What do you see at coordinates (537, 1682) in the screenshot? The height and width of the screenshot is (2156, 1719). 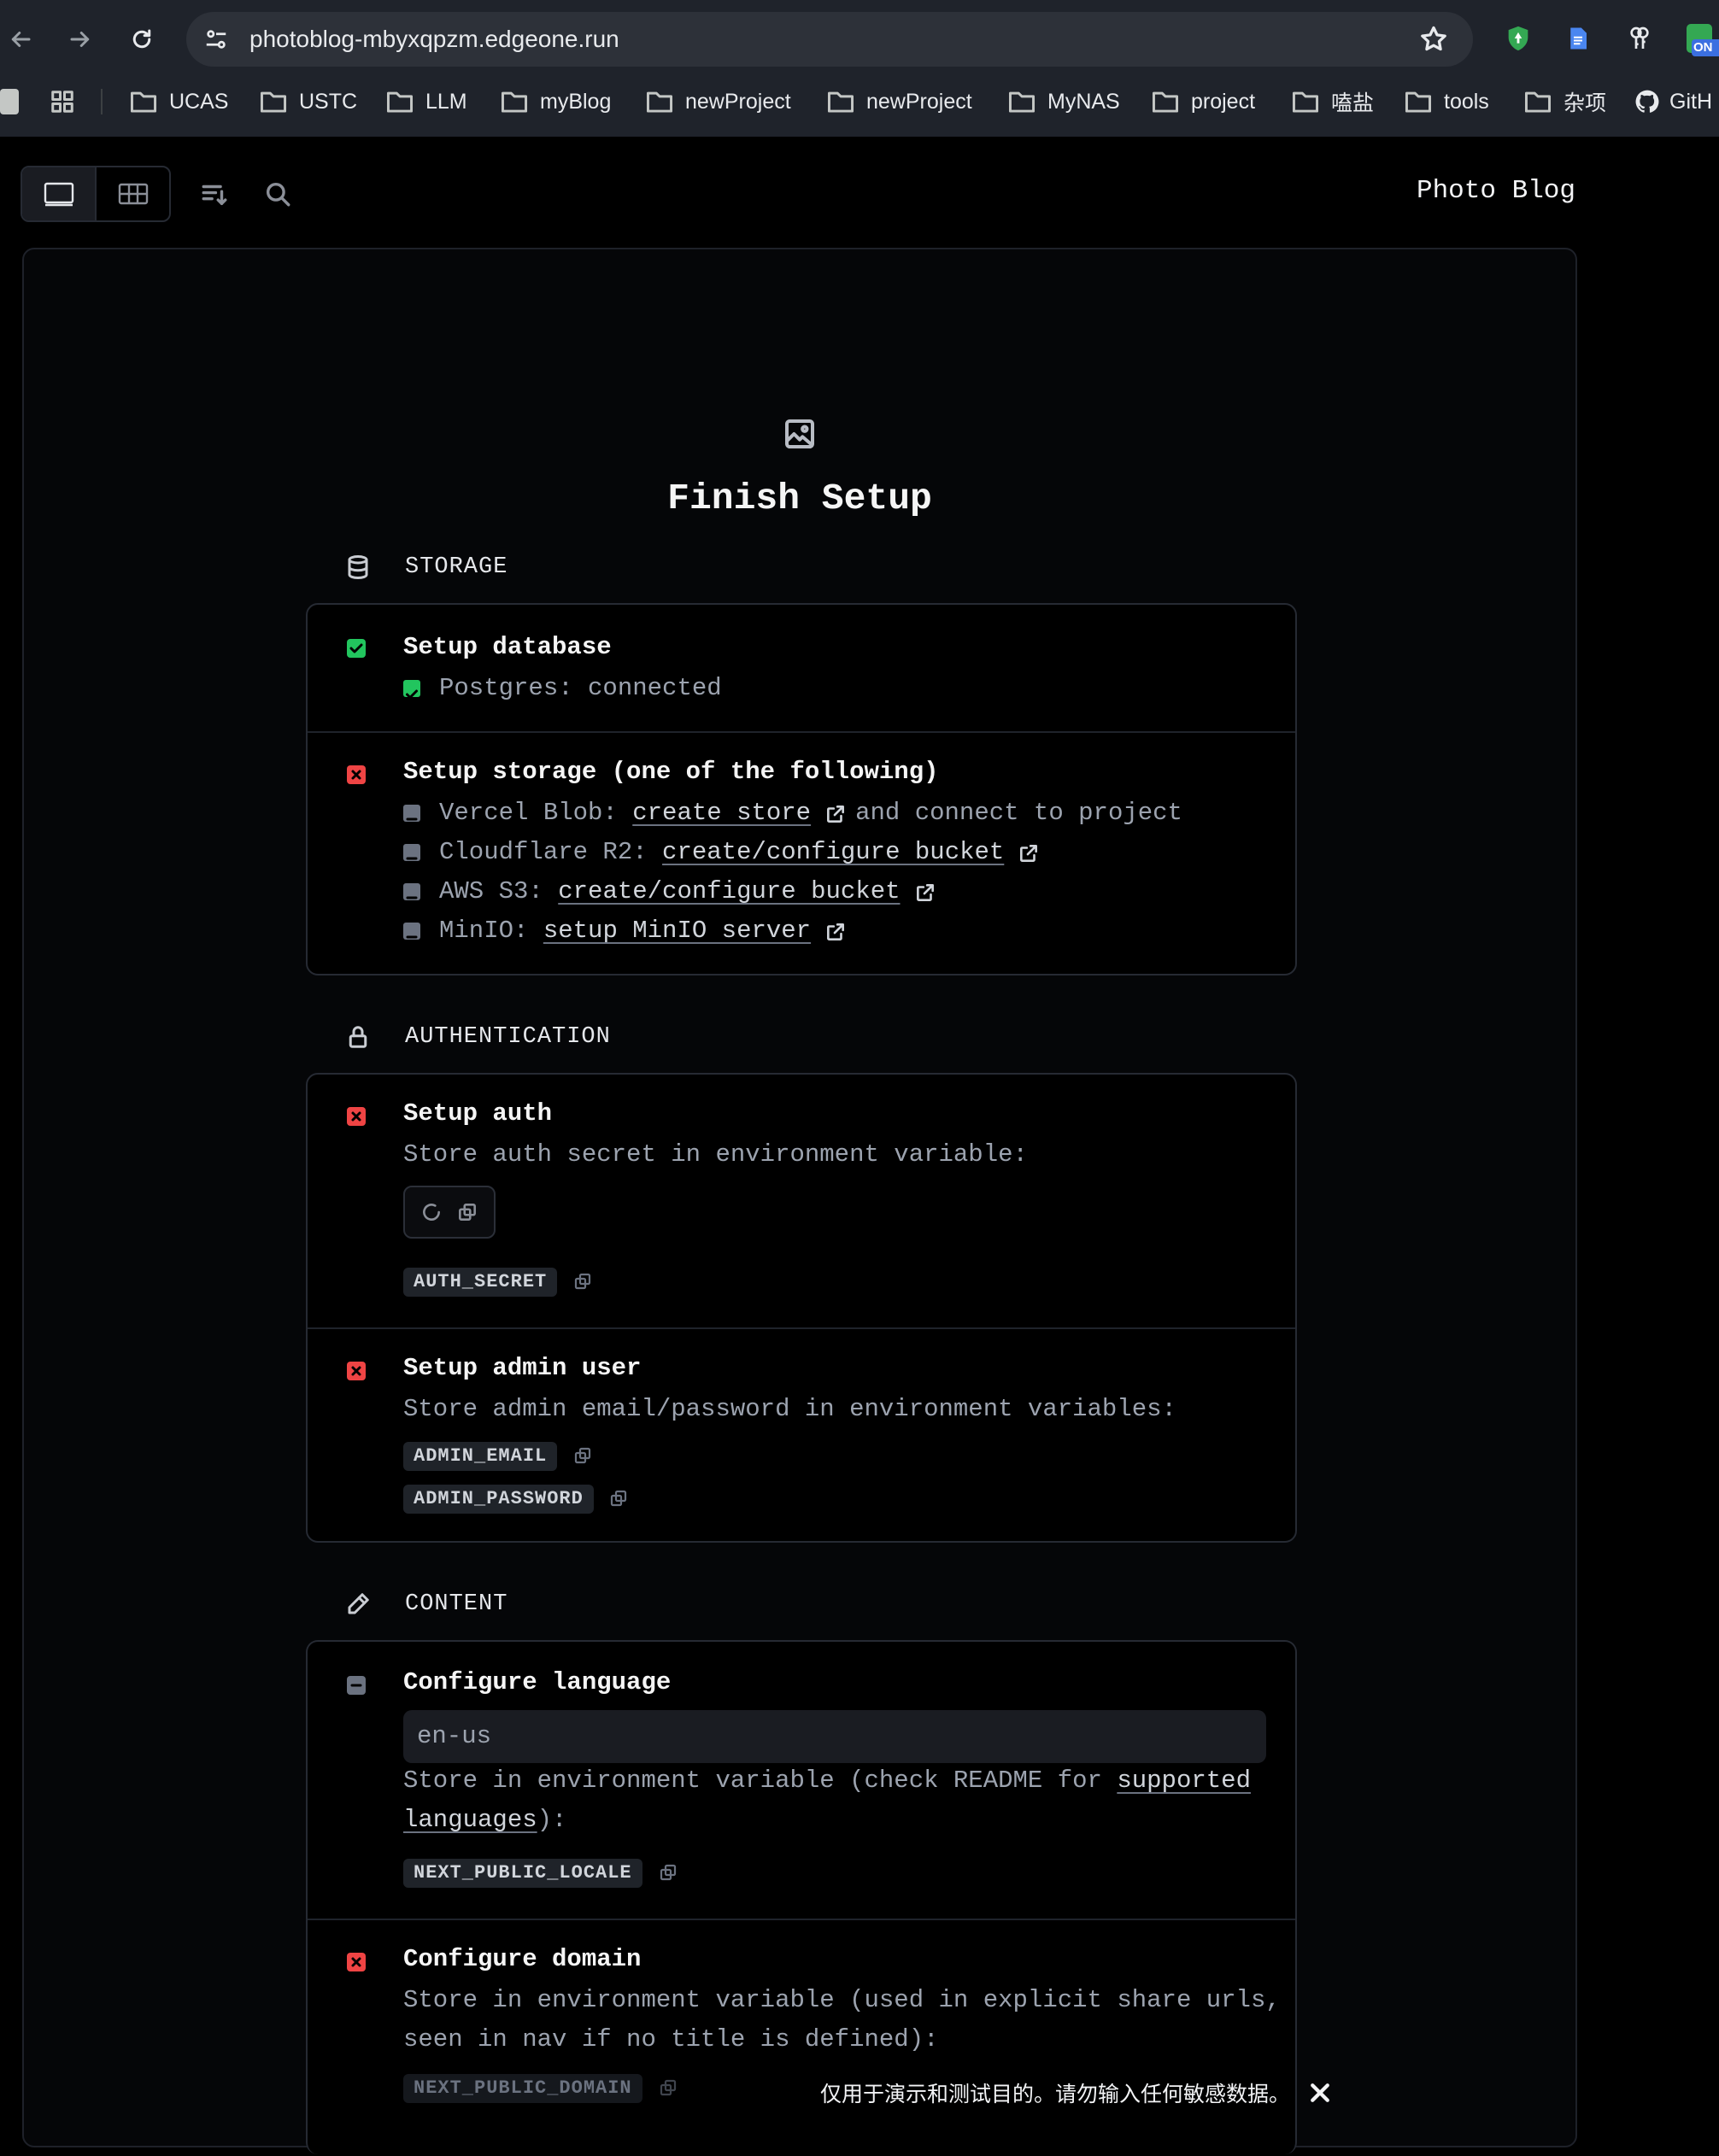 I see `configure-language-title: Configure language` at bounding box center [537, 1682].